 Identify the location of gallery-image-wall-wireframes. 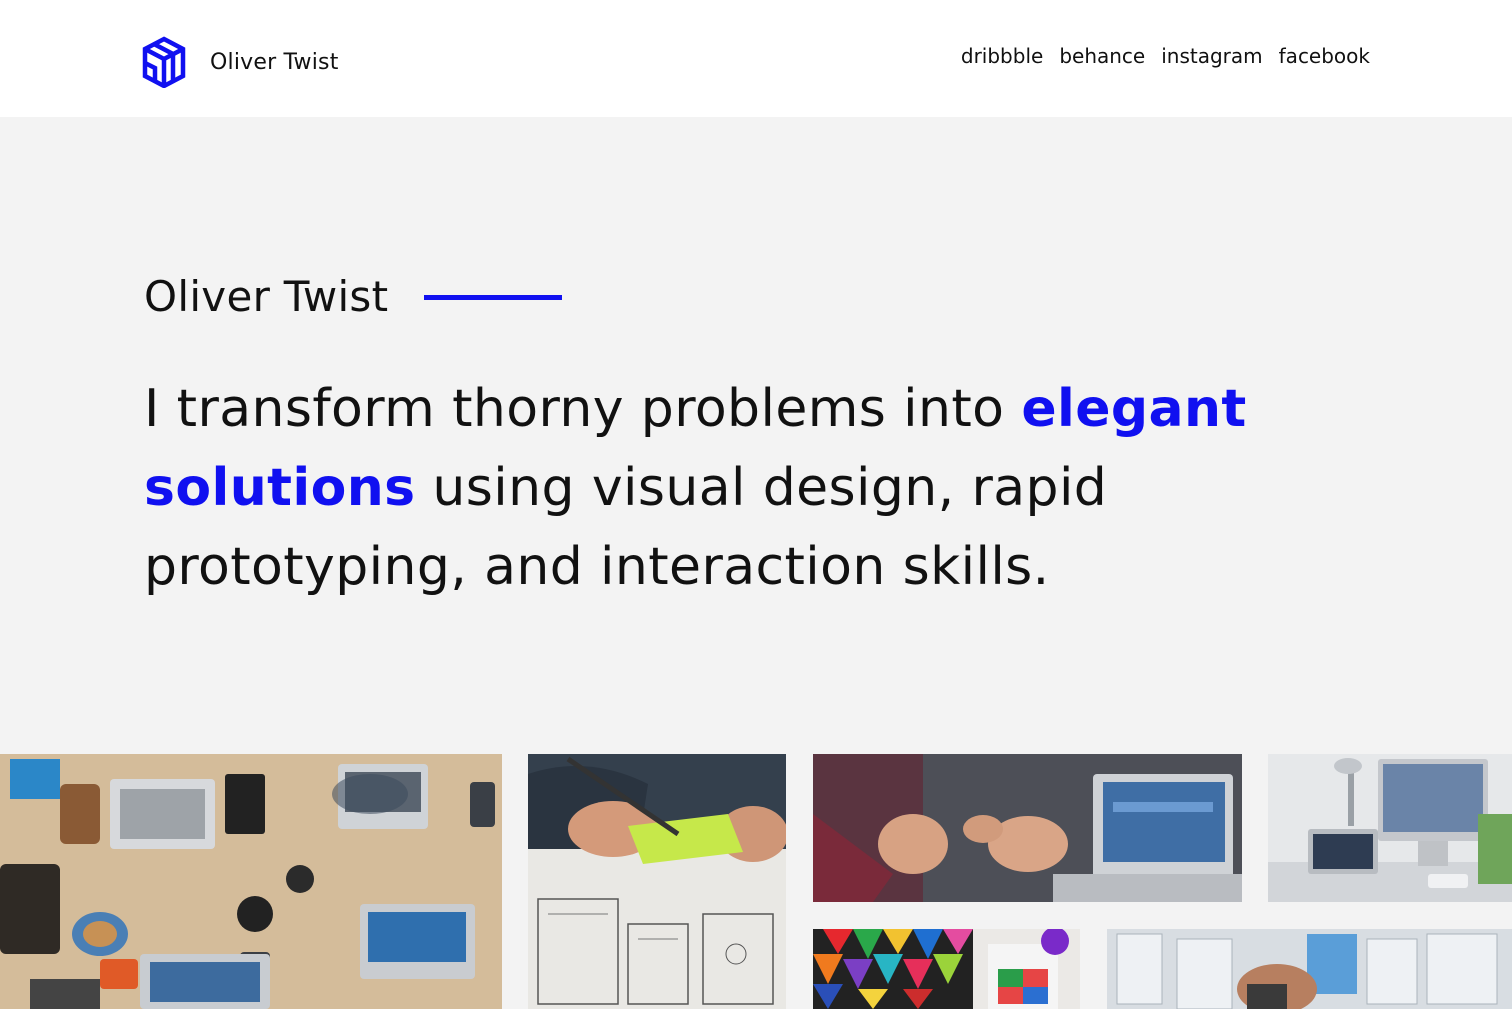
(1309, 969).